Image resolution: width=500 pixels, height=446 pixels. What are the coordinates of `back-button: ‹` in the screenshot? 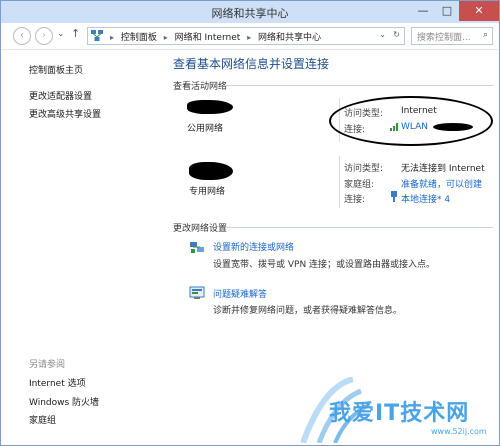 It's located at (22, 36).